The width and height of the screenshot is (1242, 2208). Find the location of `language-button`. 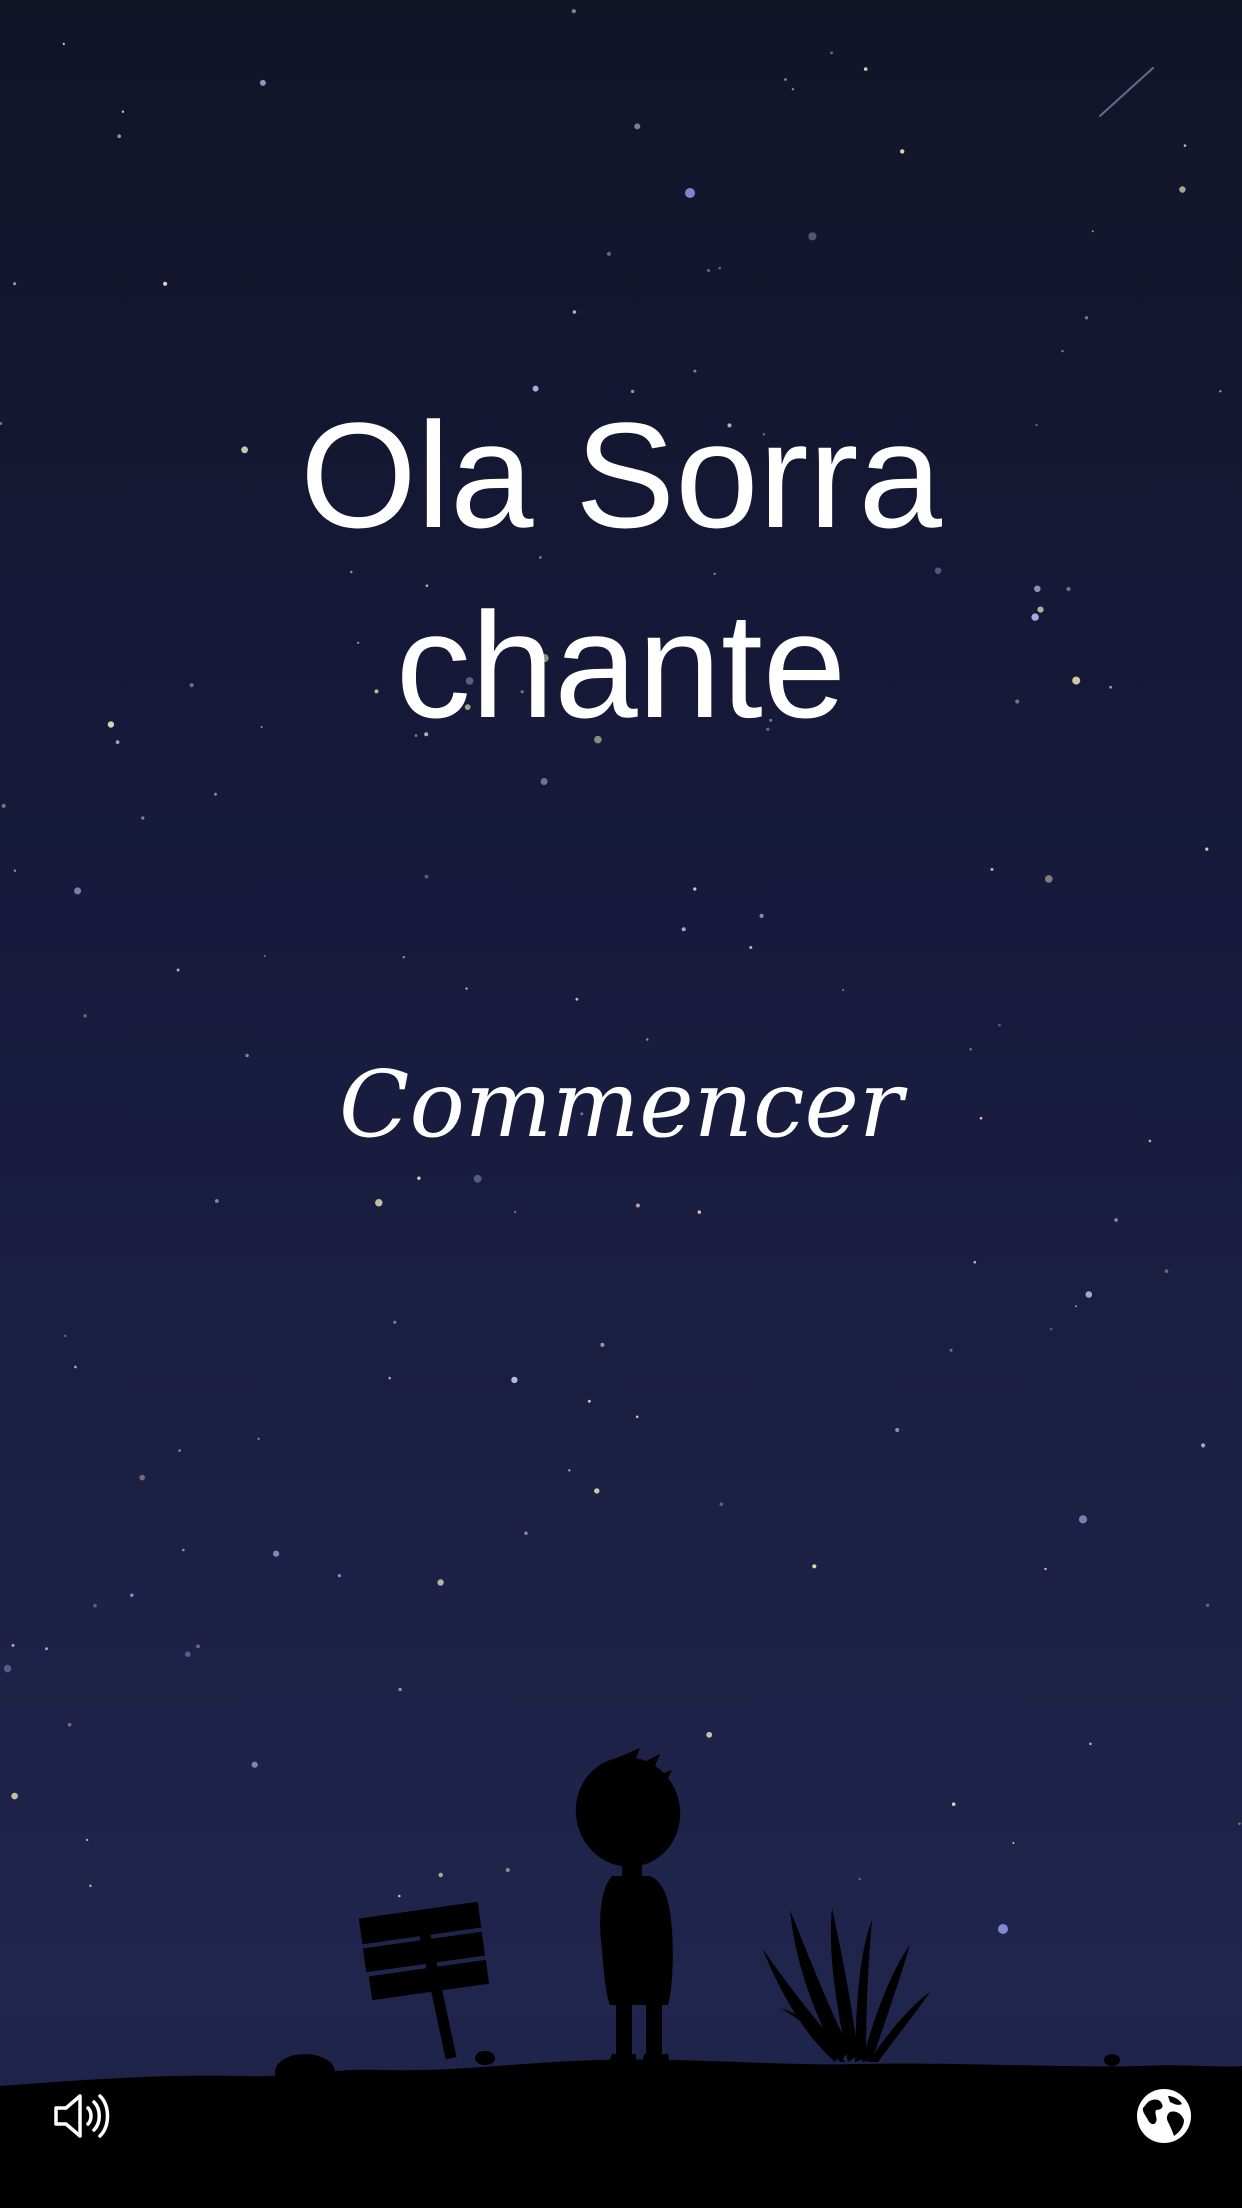

language-button is located at coordinates (1164, 2116).